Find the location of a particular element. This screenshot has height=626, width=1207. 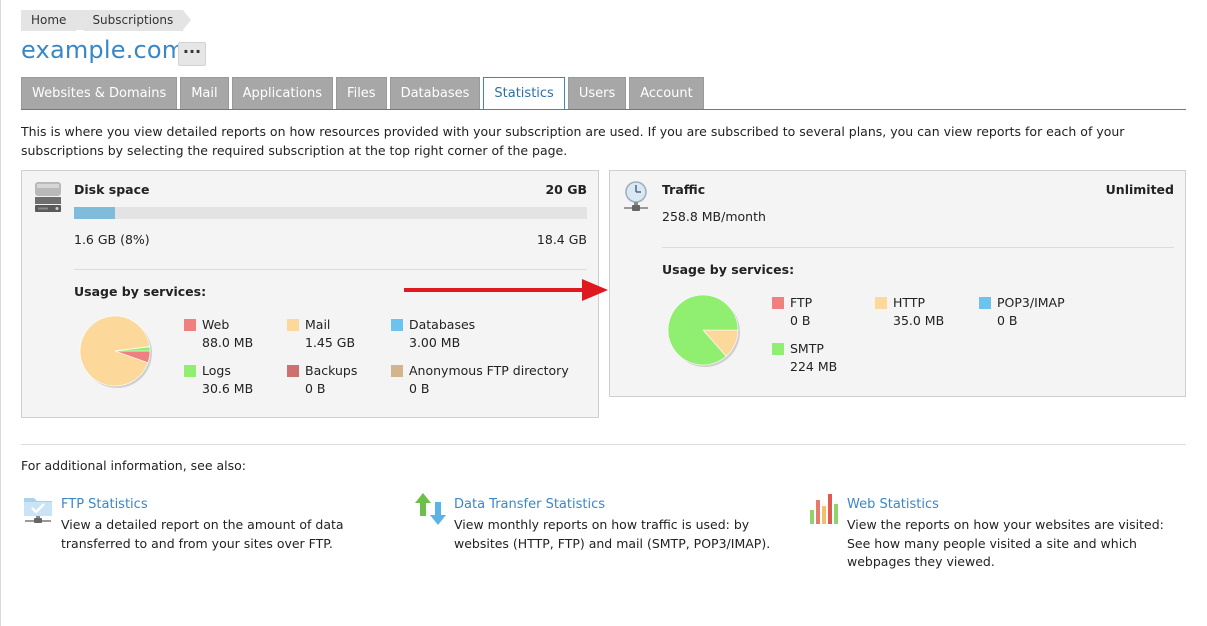

traffic-legend-ftp-swatch is located at coordinates (778, 303).